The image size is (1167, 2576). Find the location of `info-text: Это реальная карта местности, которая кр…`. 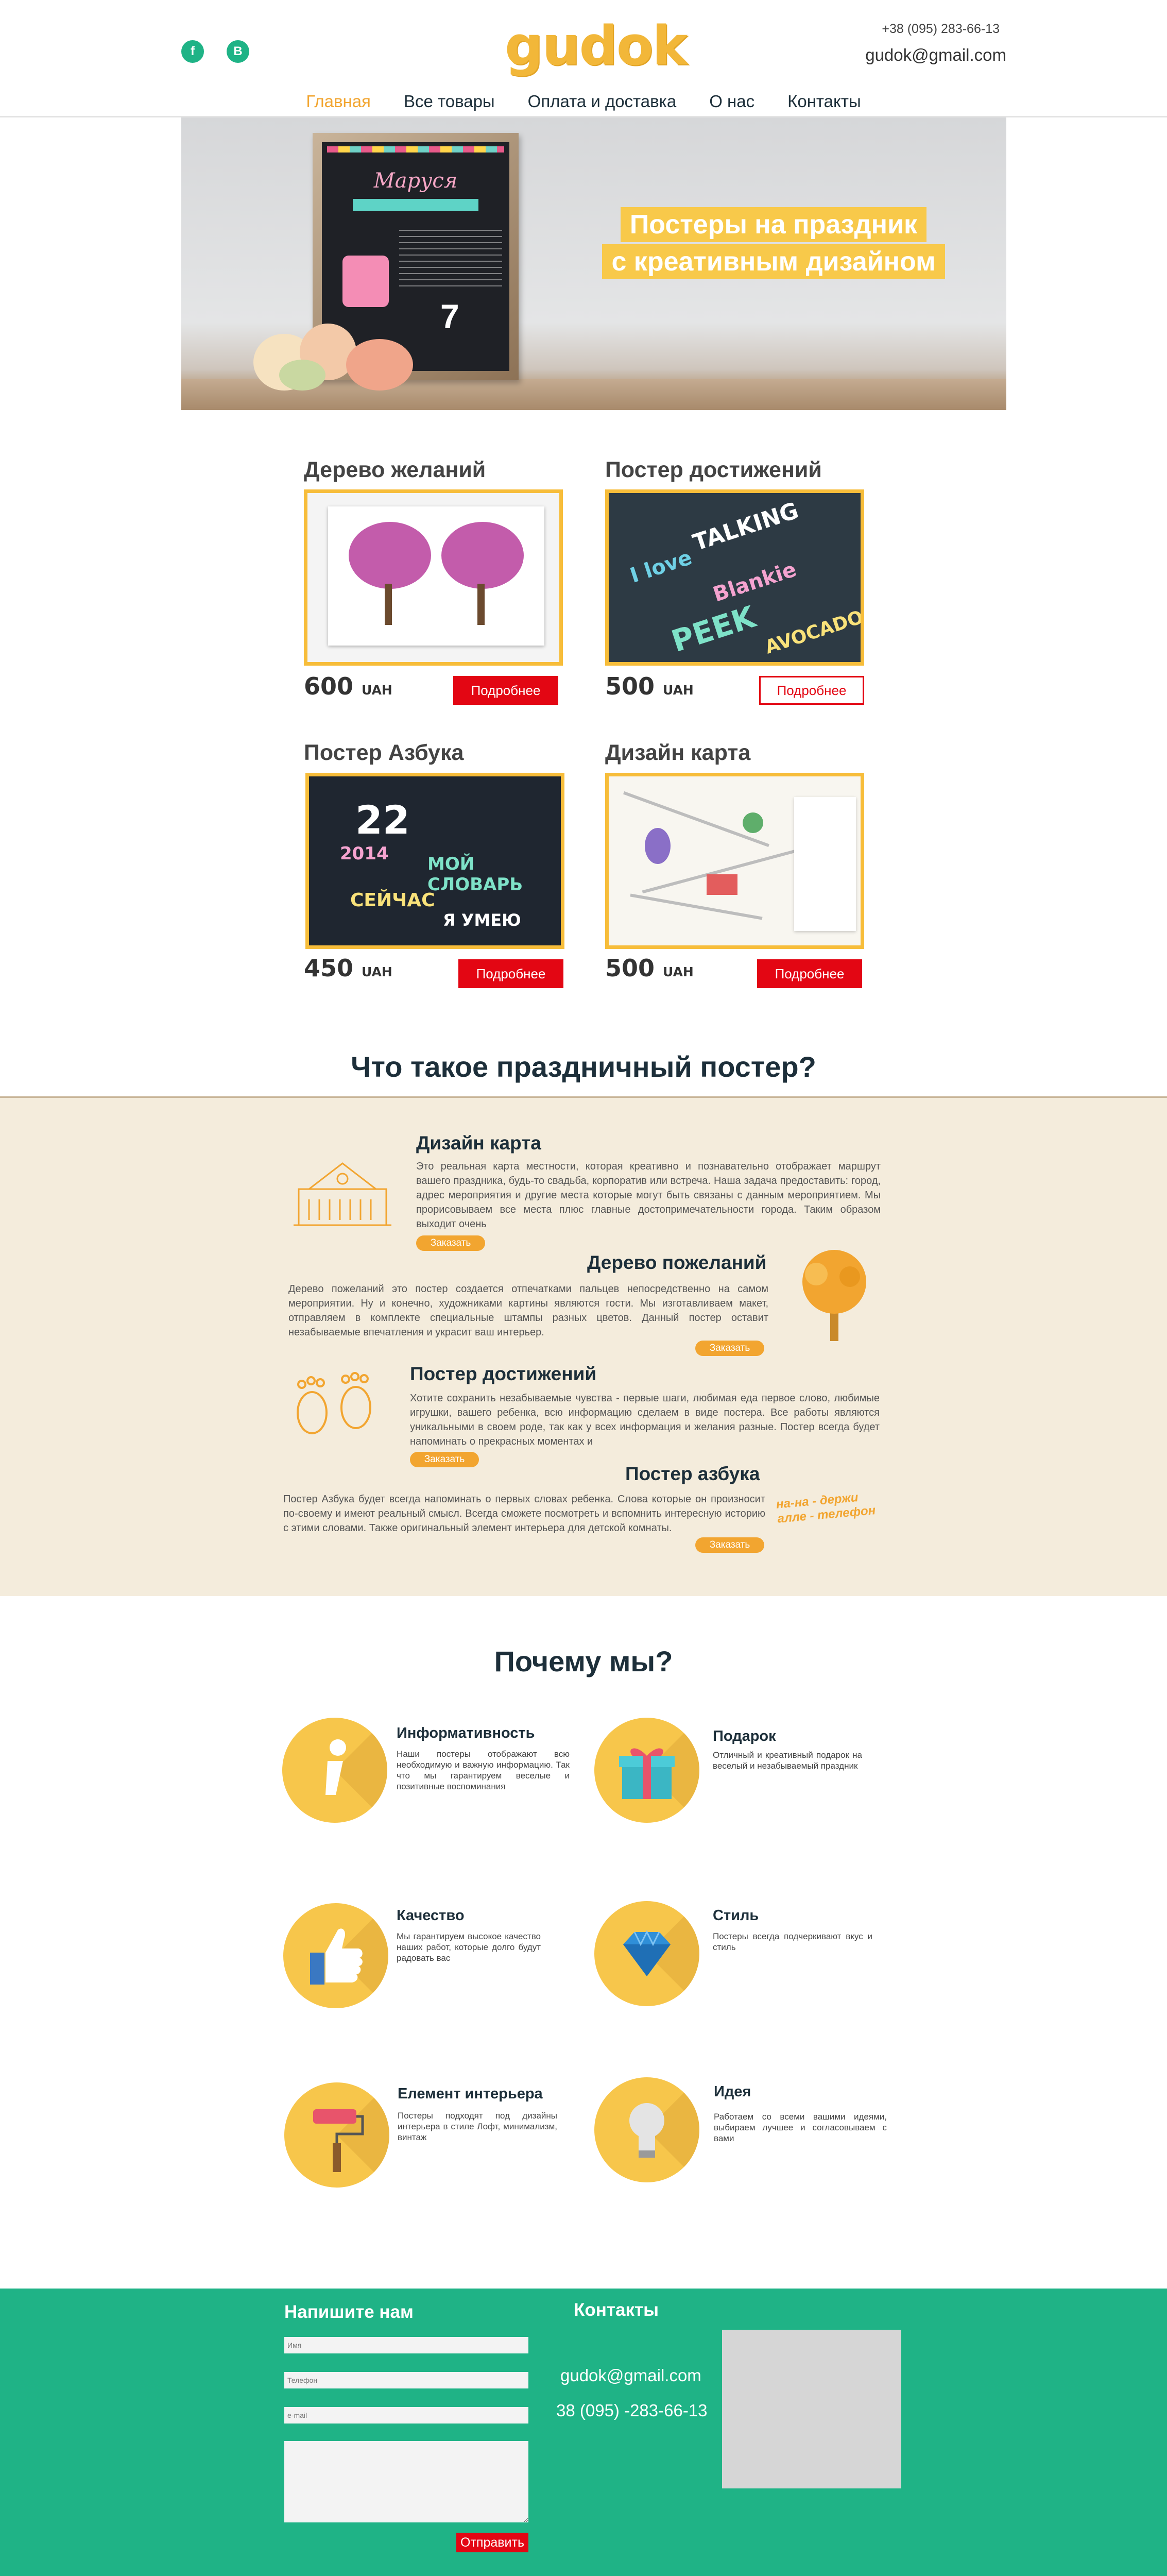

info-text: Это реальная карта местности, которая кр… is located at coordinates (649, 1195).